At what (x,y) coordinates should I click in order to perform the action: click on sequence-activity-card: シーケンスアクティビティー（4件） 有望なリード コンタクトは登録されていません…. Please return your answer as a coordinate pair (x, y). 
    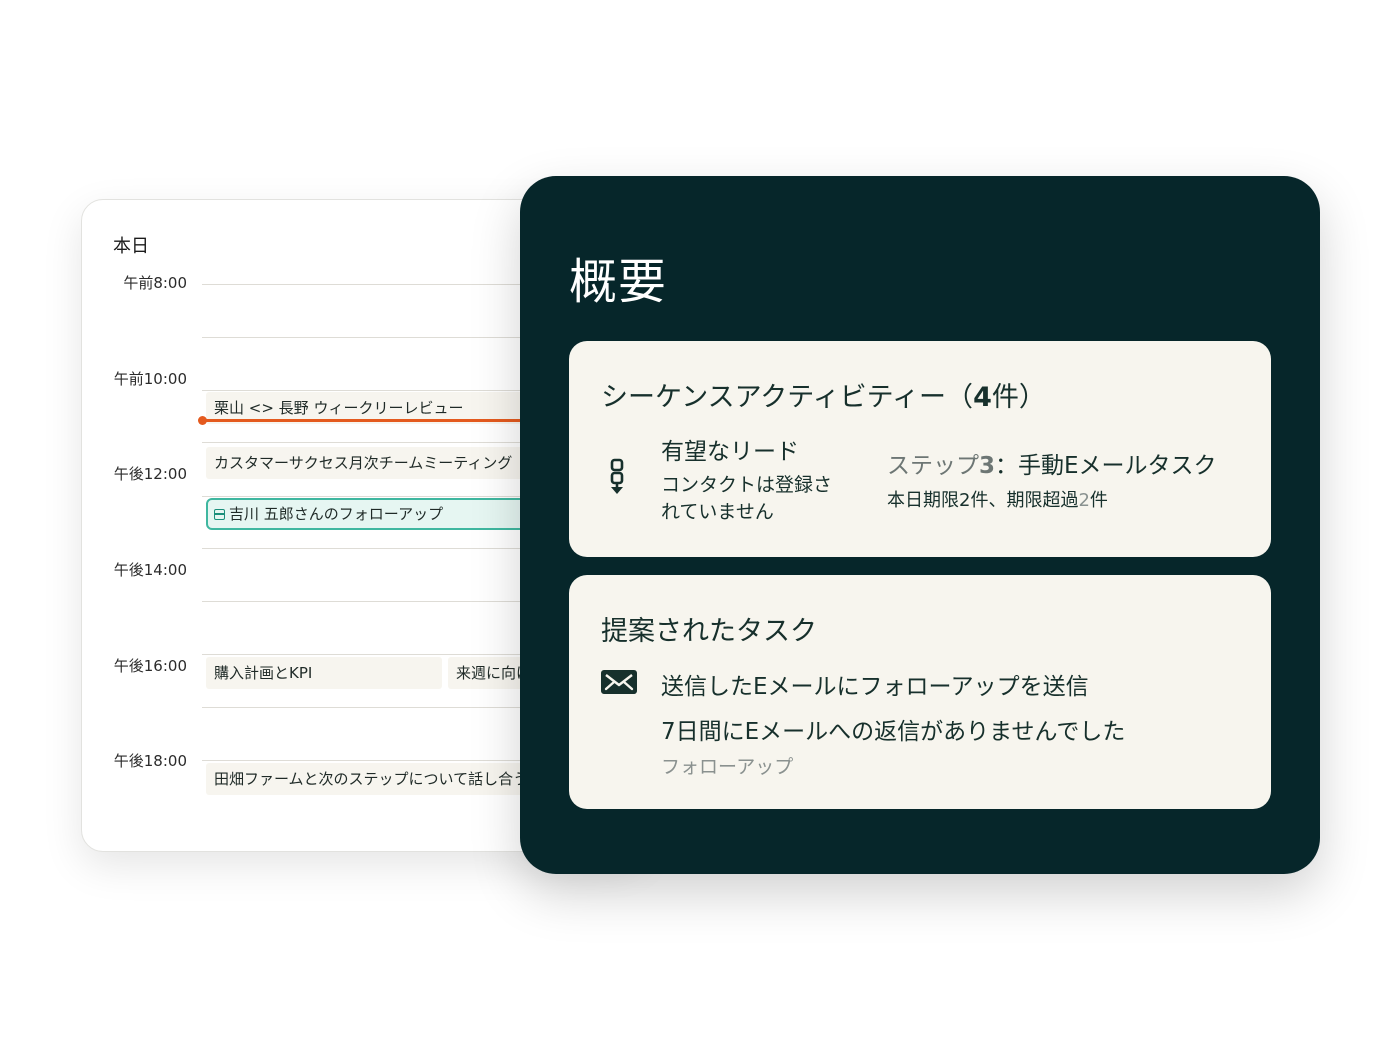
    Looking at the image, I should click on (920, 449).